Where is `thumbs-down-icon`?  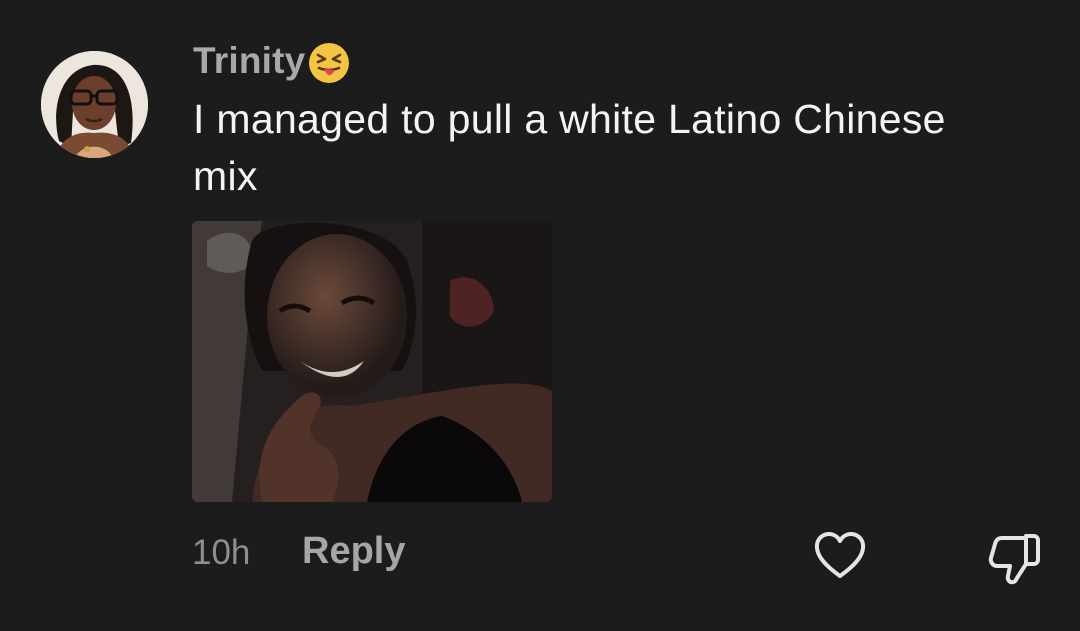
thumbs-down-icon is located at coordinates (1014, 558).